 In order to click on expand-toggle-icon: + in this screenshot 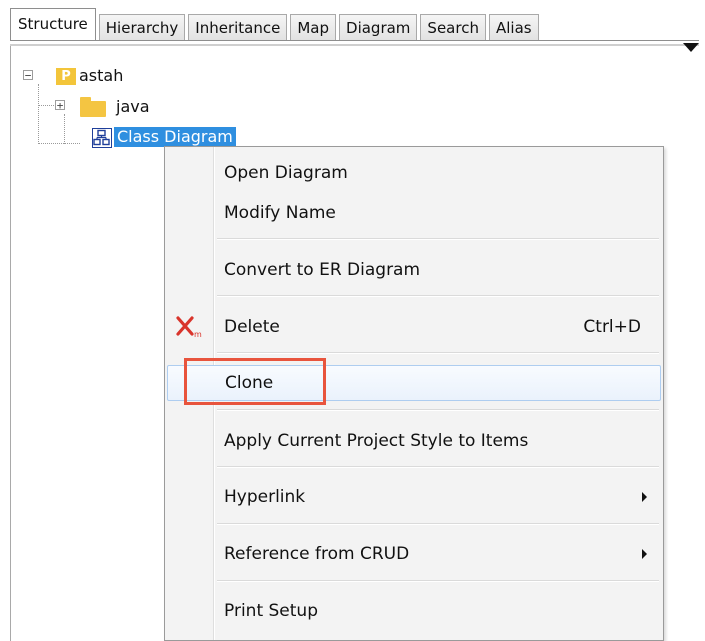, I will do `click(60, 105)`.